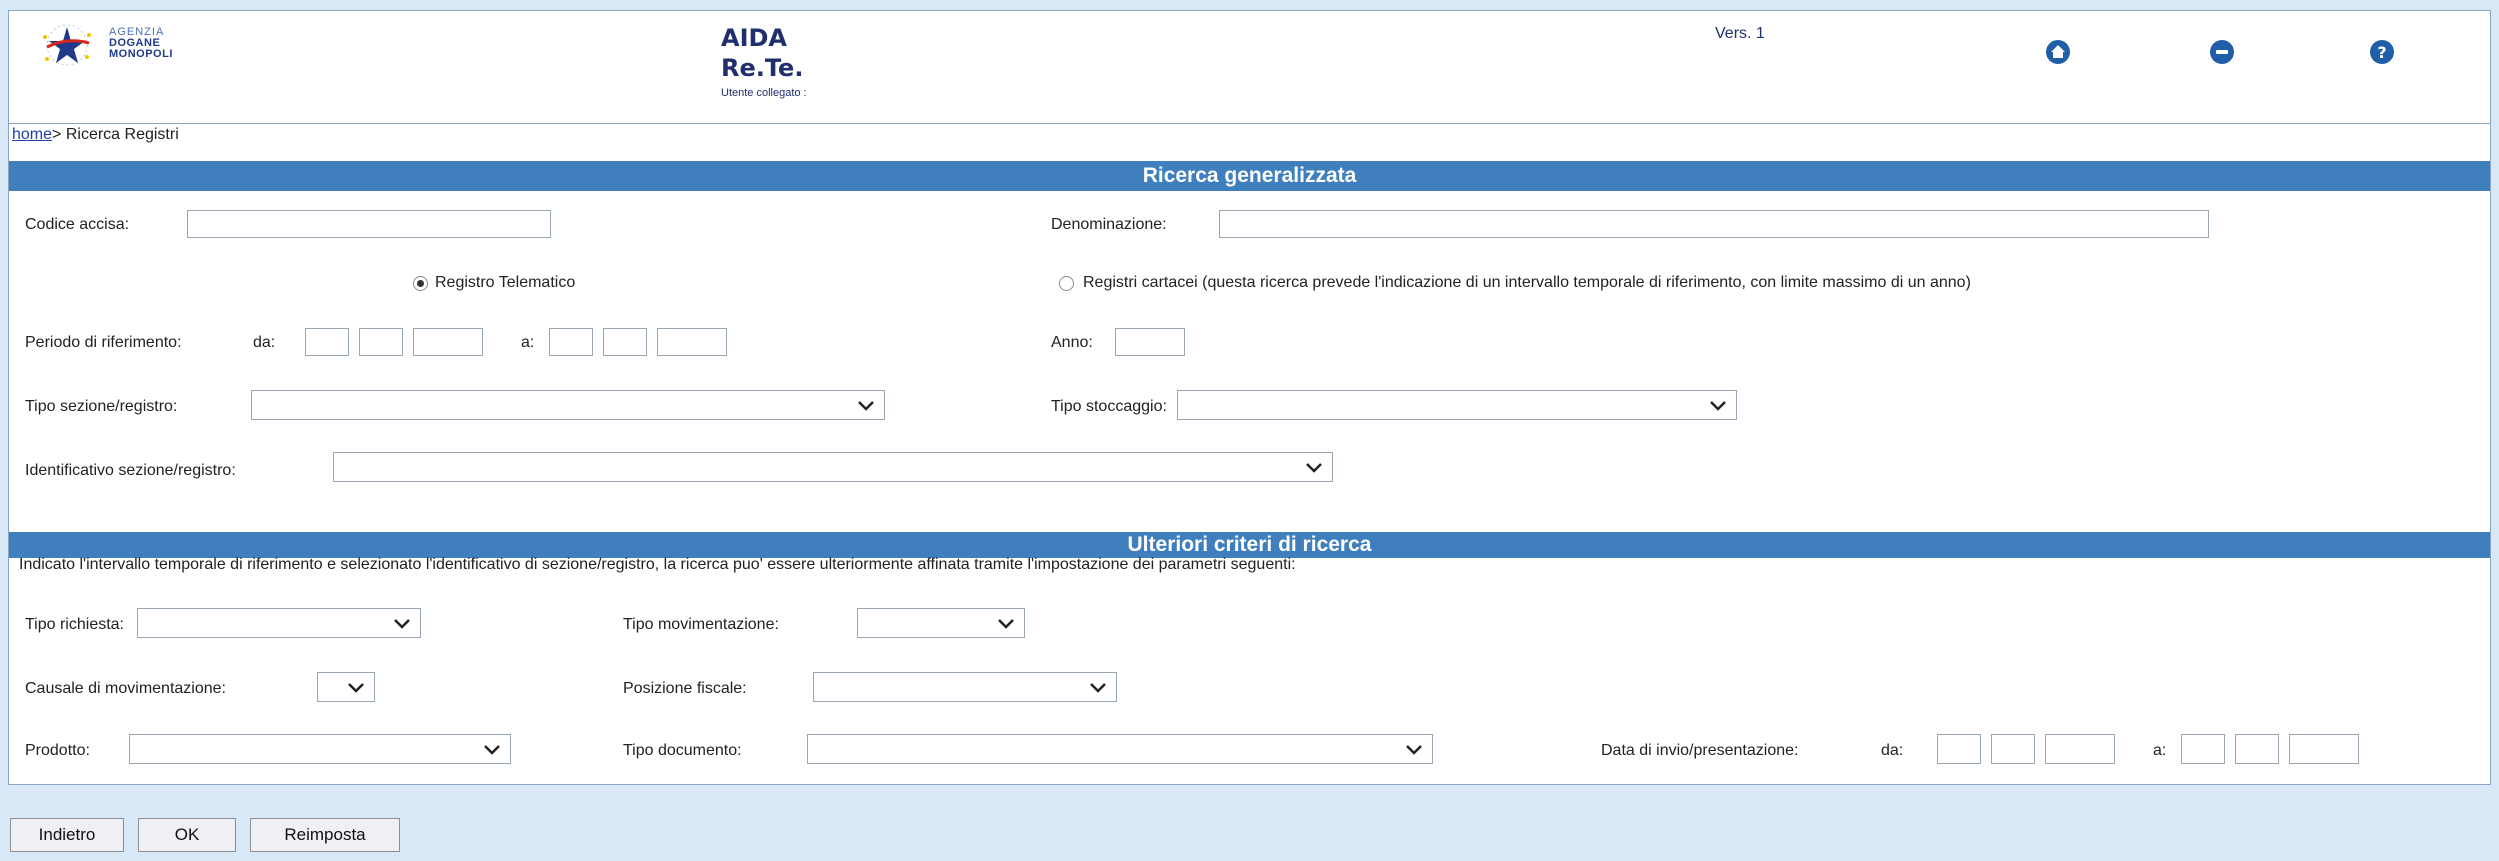  Describe the element at coordinates (692, 342) in the screenshot. I see `periodo-a-year-input` at that location.